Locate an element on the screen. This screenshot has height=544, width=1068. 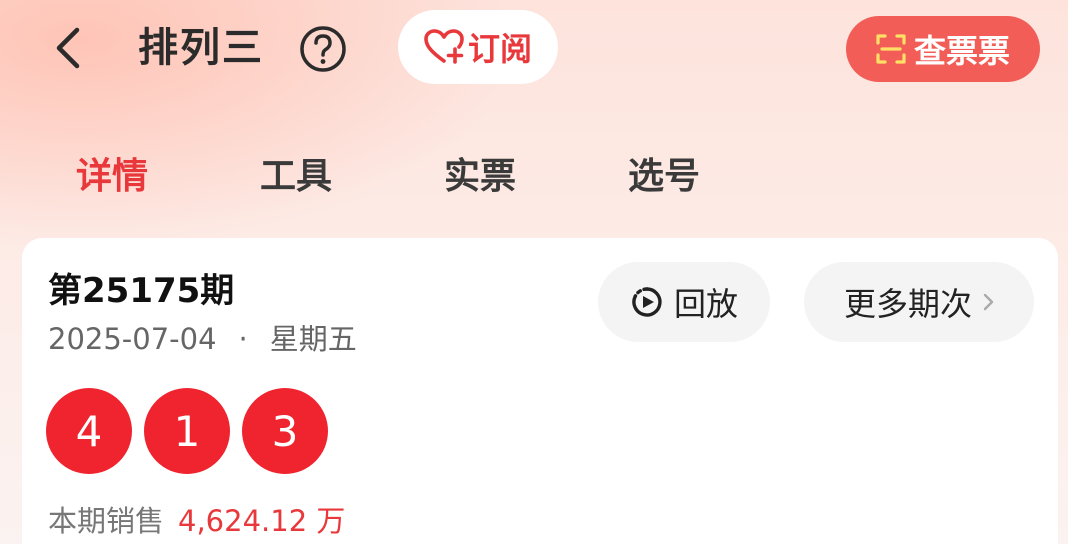
tab-pick-numbers: 选号 is located at coordinates (664, 177).